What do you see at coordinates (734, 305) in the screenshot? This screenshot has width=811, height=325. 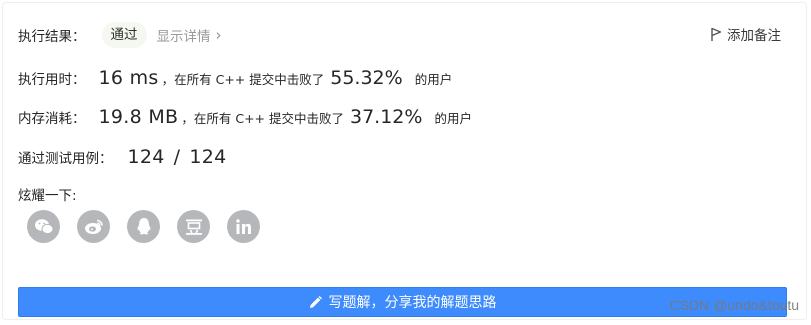 I see `watermark: CSDN @undo&toutu` at bounding box center [734, 305].